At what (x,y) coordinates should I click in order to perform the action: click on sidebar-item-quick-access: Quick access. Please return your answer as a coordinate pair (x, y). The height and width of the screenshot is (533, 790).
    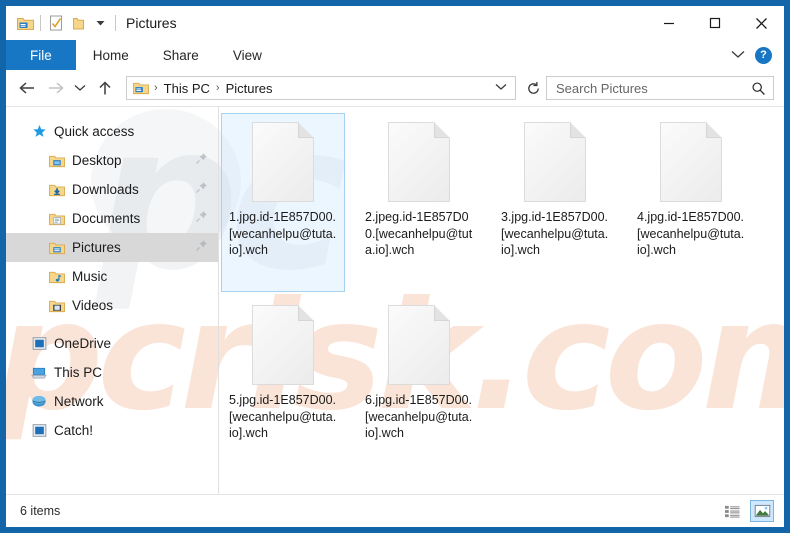
    Looking at the image, I should click on (112, 131).